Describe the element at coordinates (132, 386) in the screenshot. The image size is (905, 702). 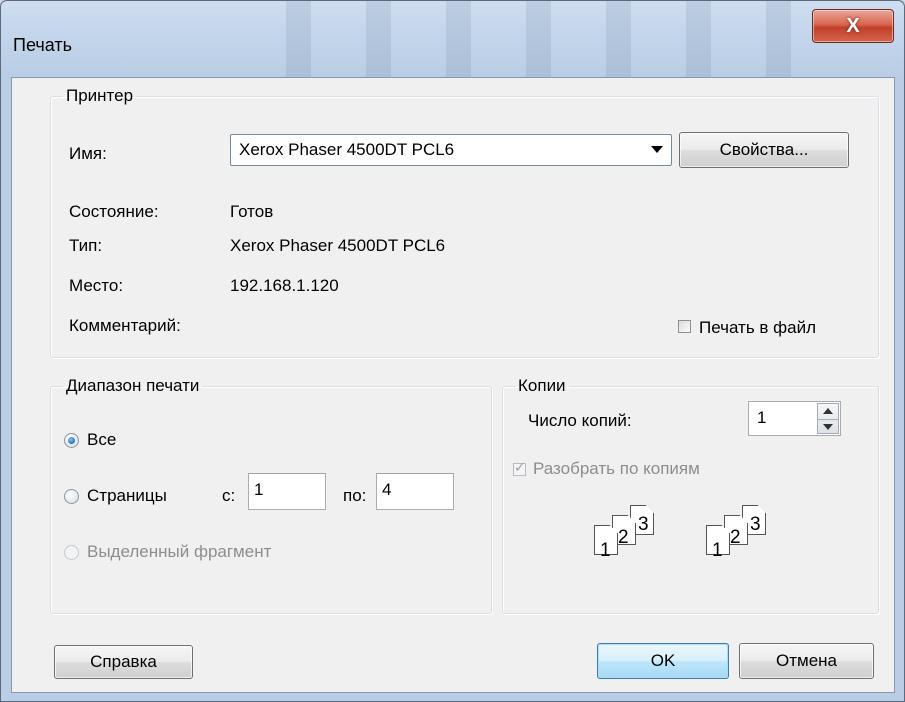
I see `print-range-group-label: Диапазон печати` at that location.